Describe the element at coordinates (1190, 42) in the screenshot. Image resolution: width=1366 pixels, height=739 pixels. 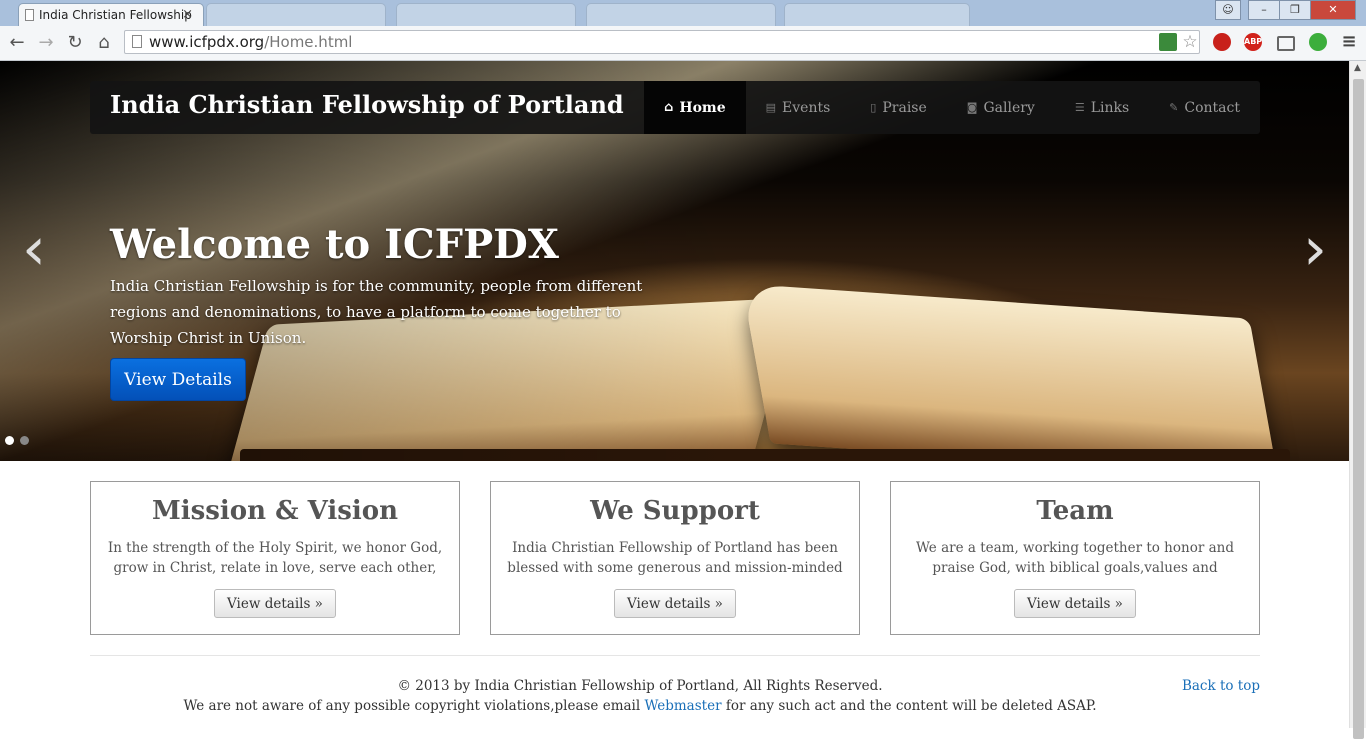
I see `bookmark-star-icon: ☆` at that location.